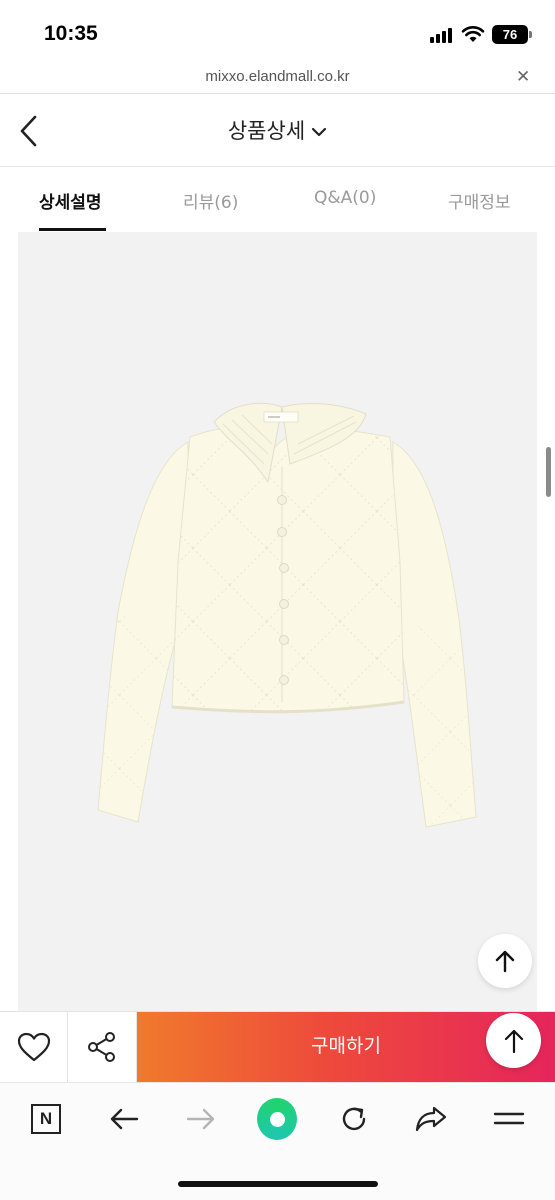 The image size is (555, 1200). What do you see at coordinates (319, 132) in the screenshot?
I see `chevron-down-icon` at bounding box center [319, 132].